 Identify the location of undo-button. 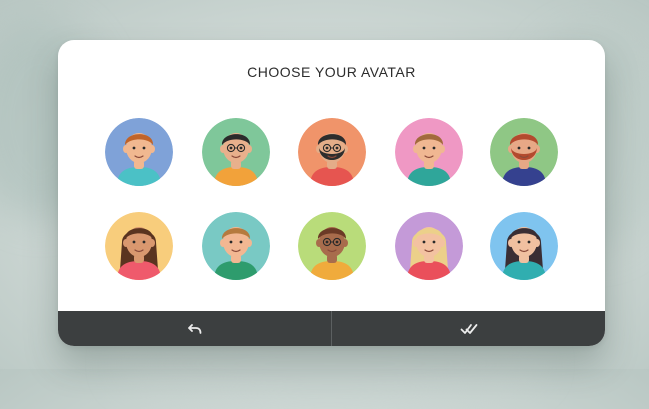
(194, 328).